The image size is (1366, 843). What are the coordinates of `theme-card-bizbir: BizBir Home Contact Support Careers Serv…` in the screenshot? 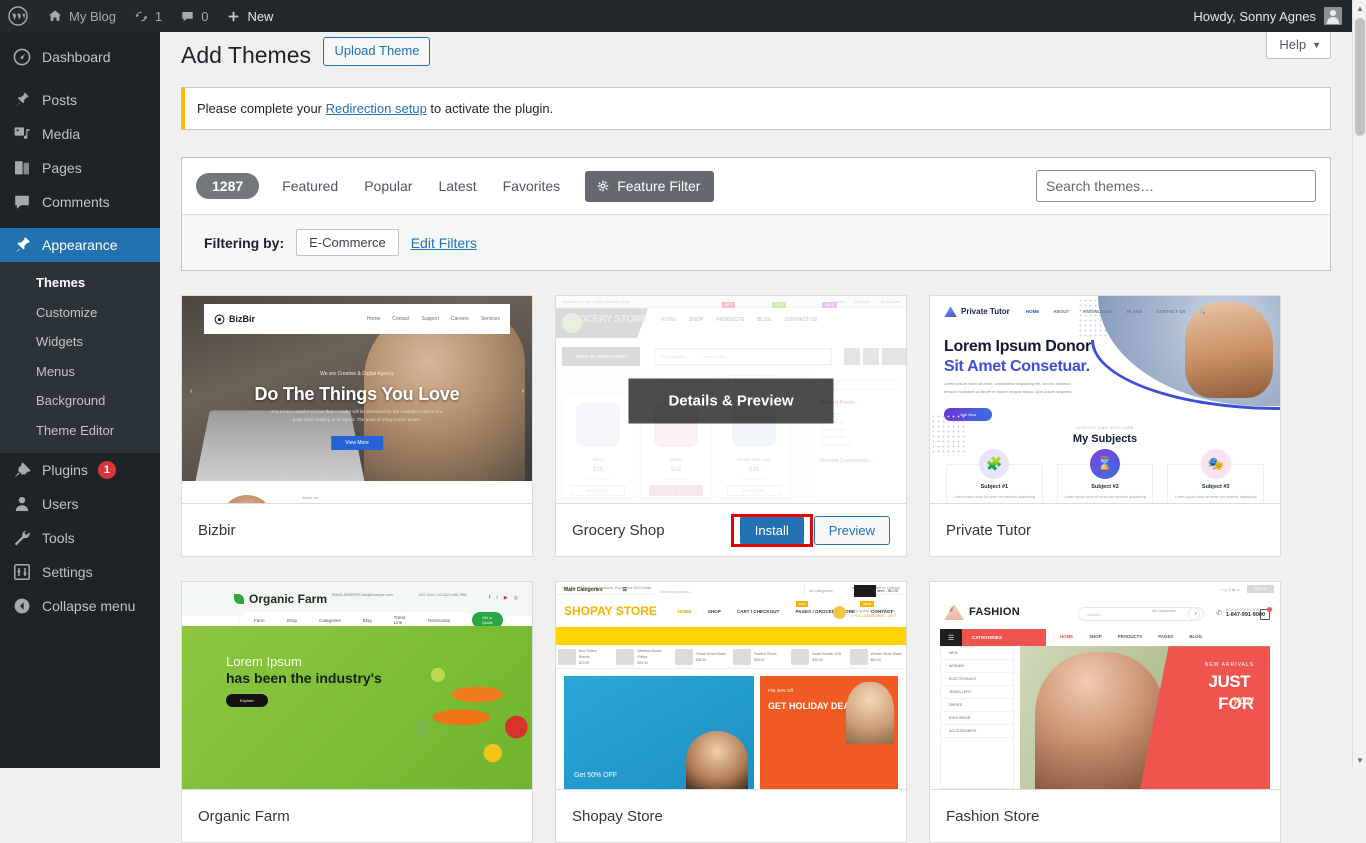 It's located at (357, 426).